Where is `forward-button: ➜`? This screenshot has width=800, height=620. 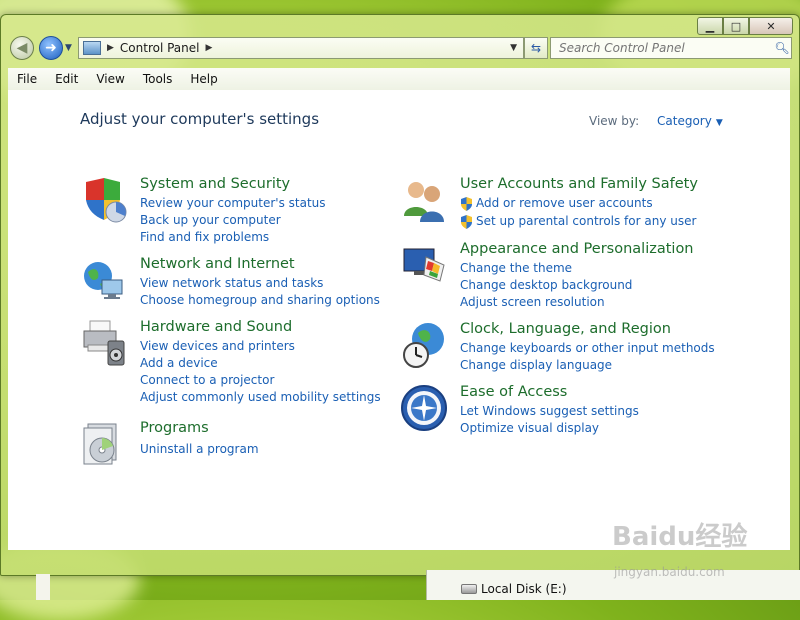
forward-button: ➜ is located at coordinates (51, 48).